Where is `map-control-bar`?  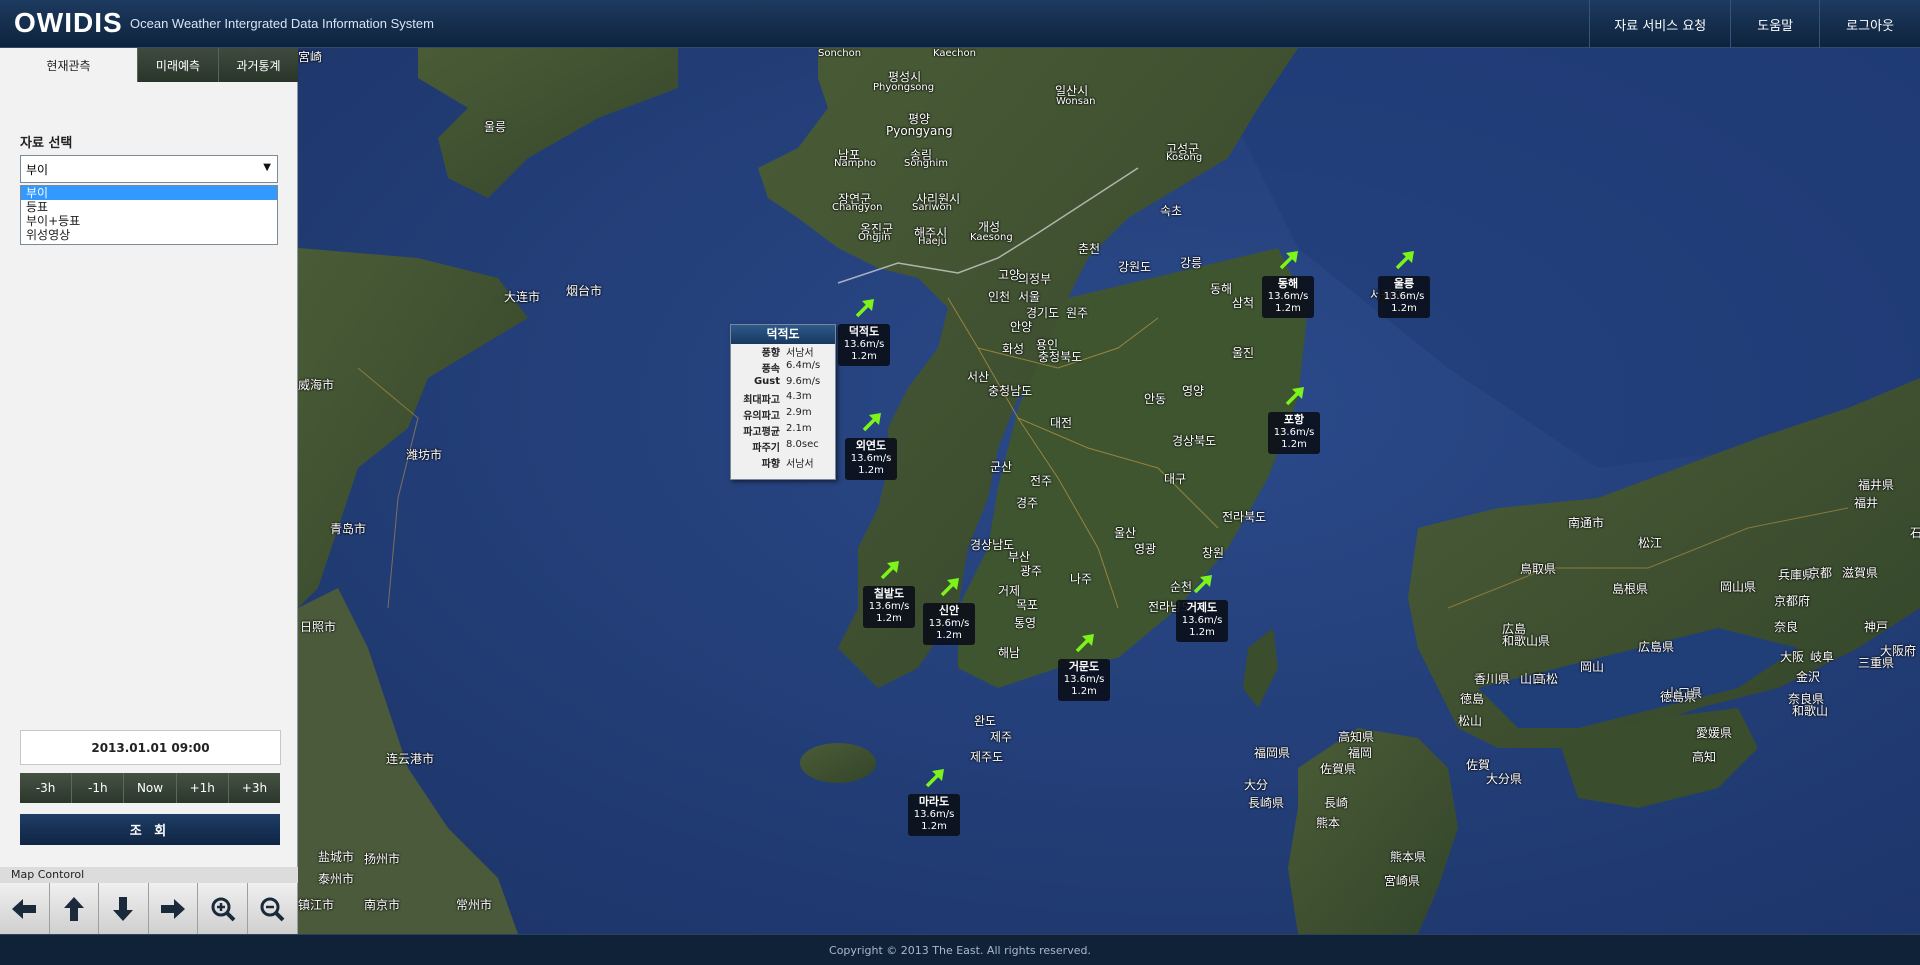
map-control-bar is located at coordinates (149, 908).